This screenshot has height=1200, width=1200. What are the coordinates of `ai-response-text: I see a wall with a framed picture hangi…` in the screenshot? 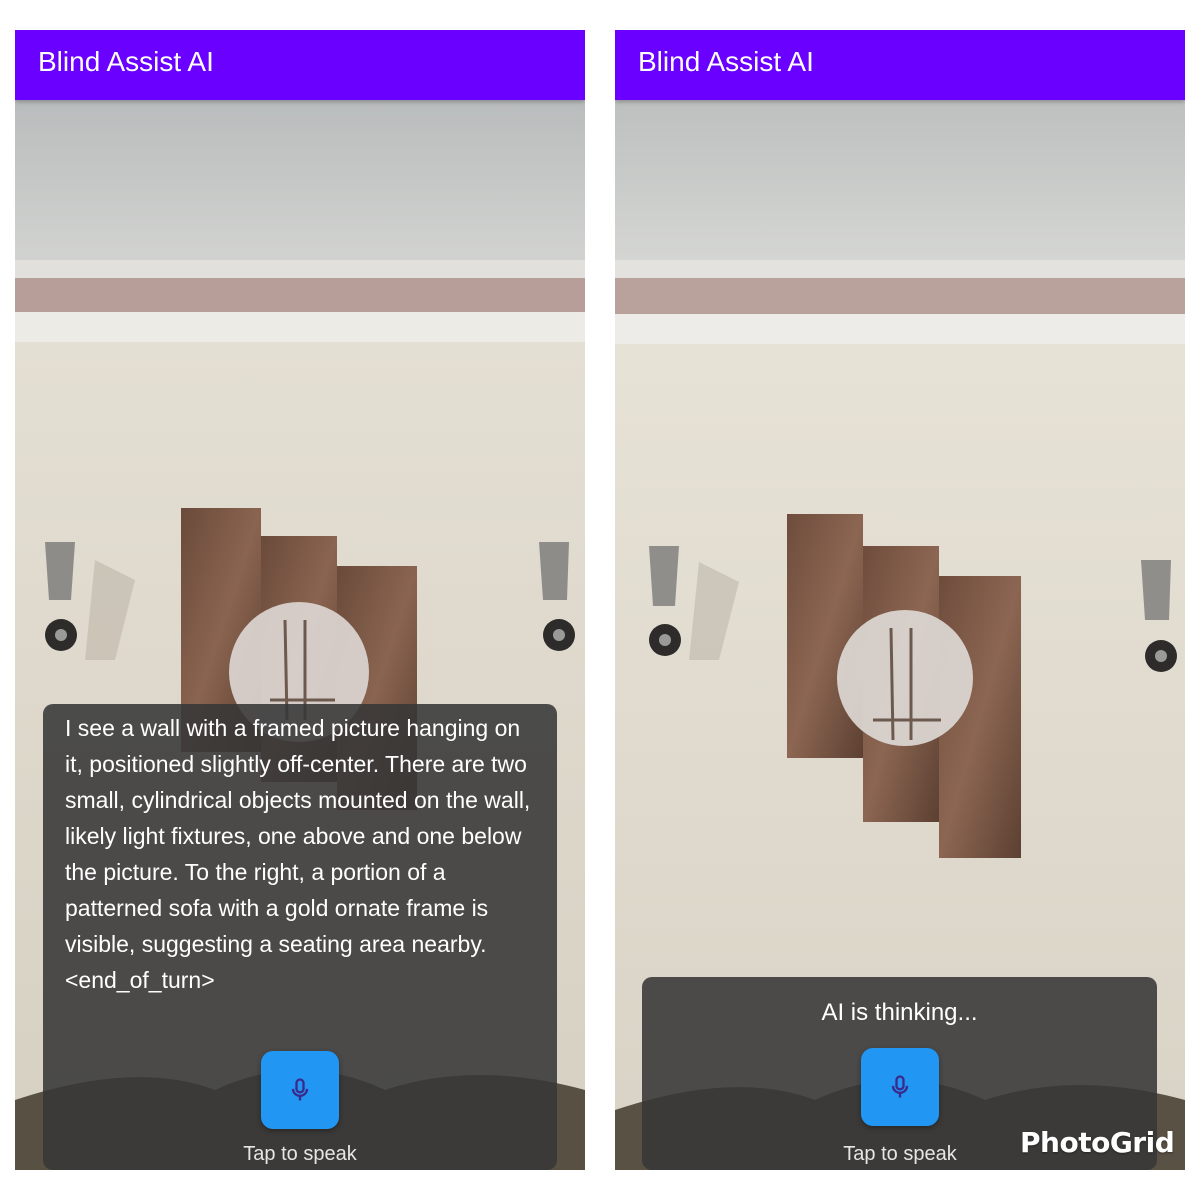 It's located at (298, 854).